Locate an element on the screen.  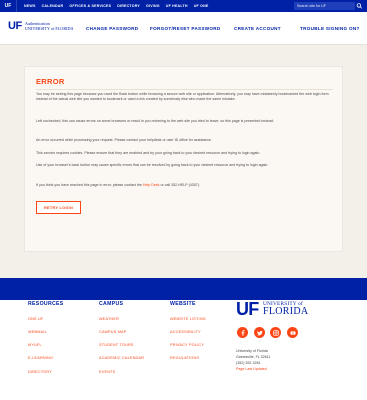
authentication-logo: UF Authentication UNIVERSITY of FLORIDA is located at coordinates (41, 26).